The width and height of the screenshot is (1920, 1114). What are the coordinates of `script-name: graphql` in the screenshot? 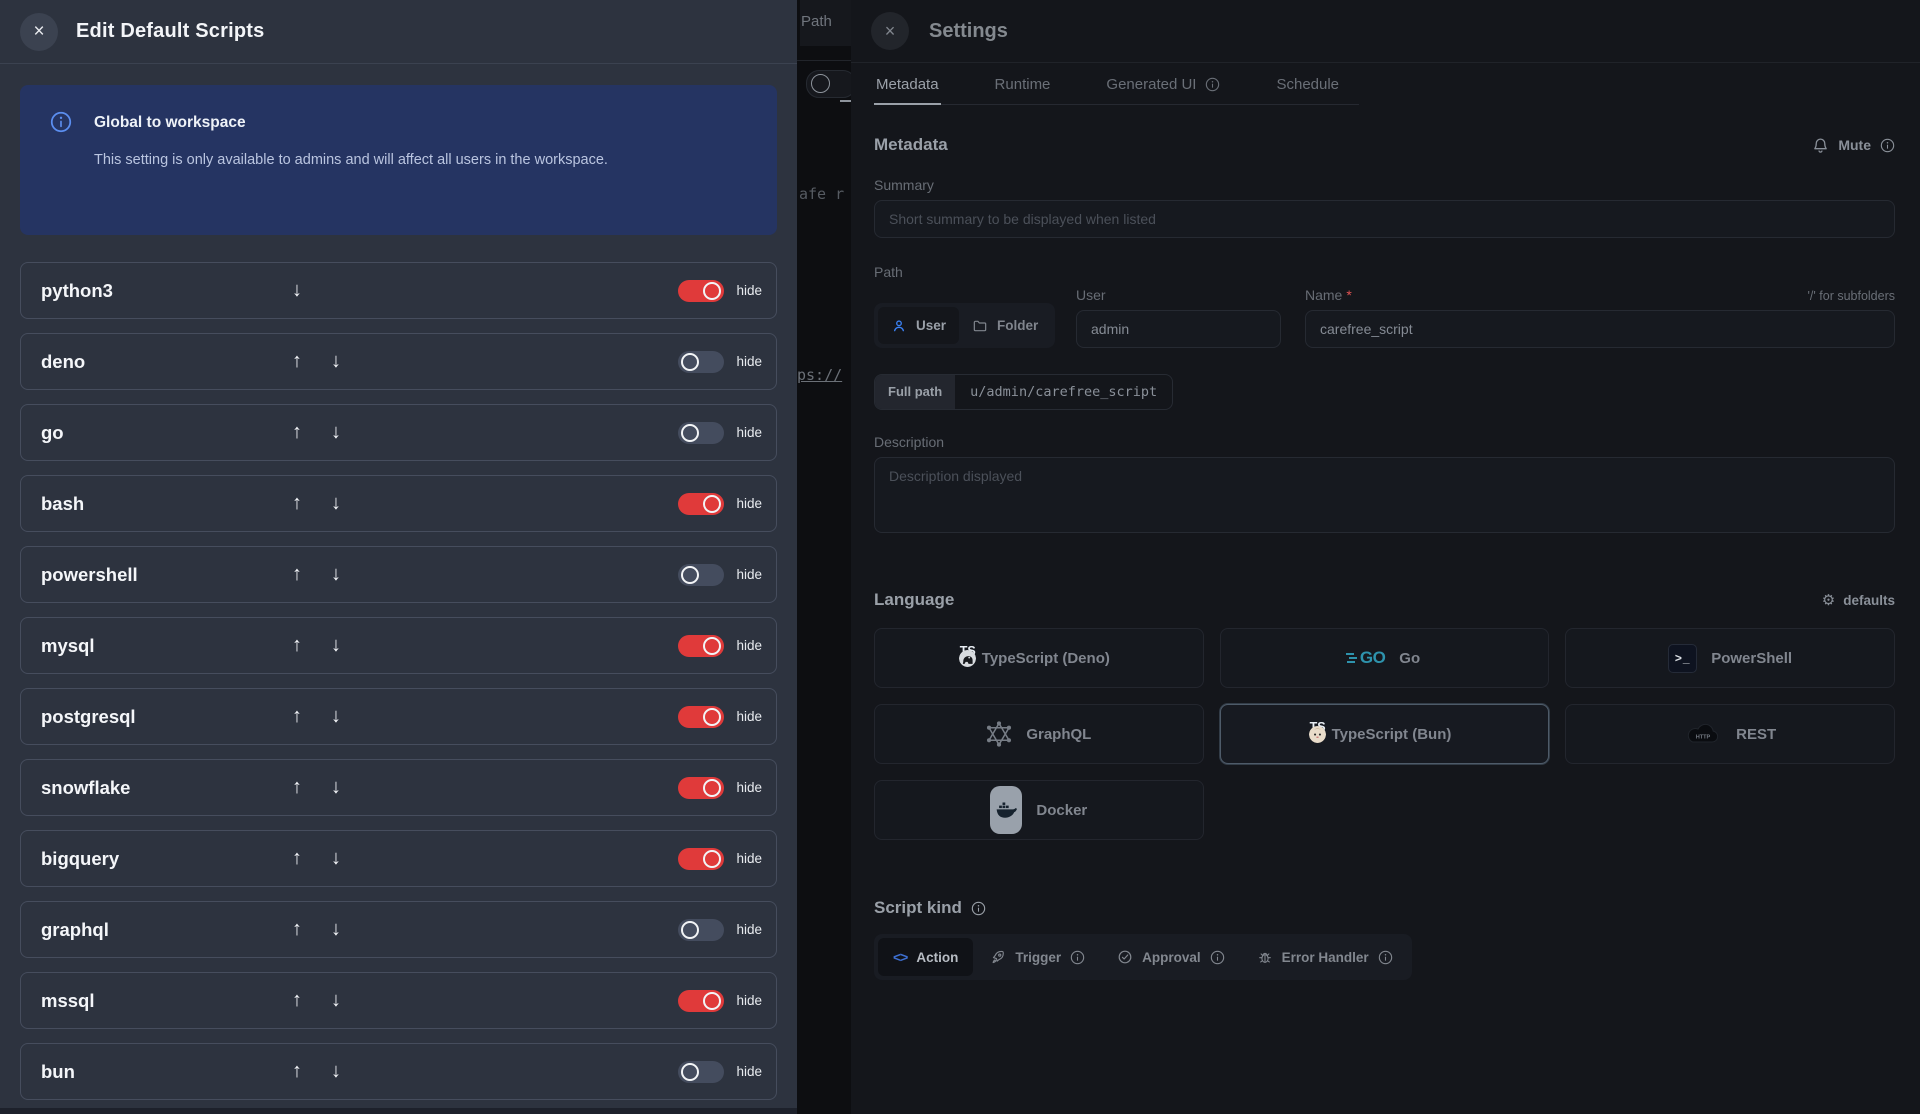 It's located at (75, 929).